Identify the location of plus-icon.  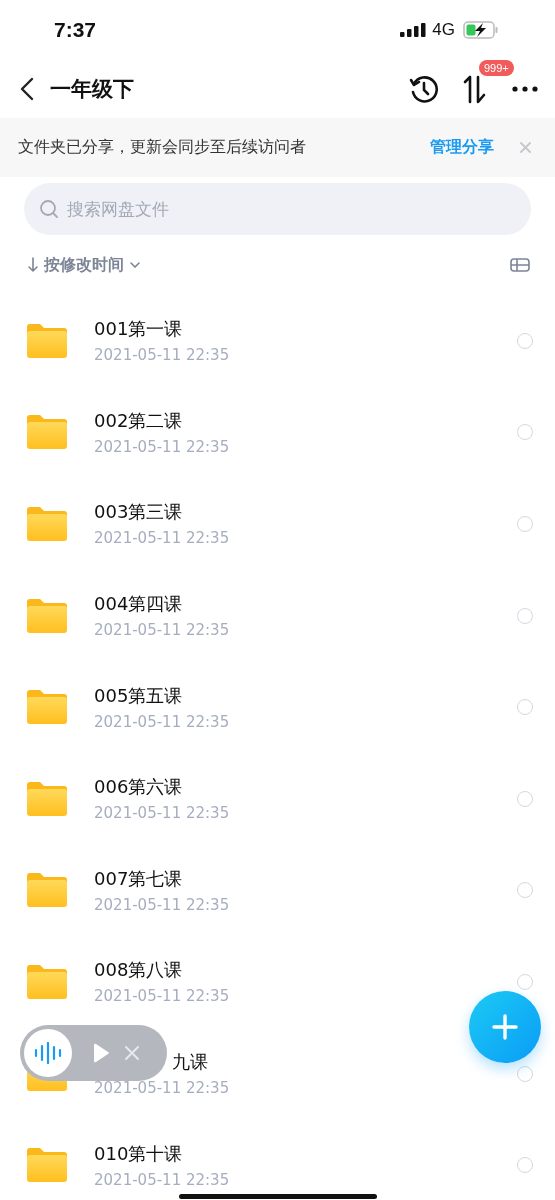
(505, 1027).